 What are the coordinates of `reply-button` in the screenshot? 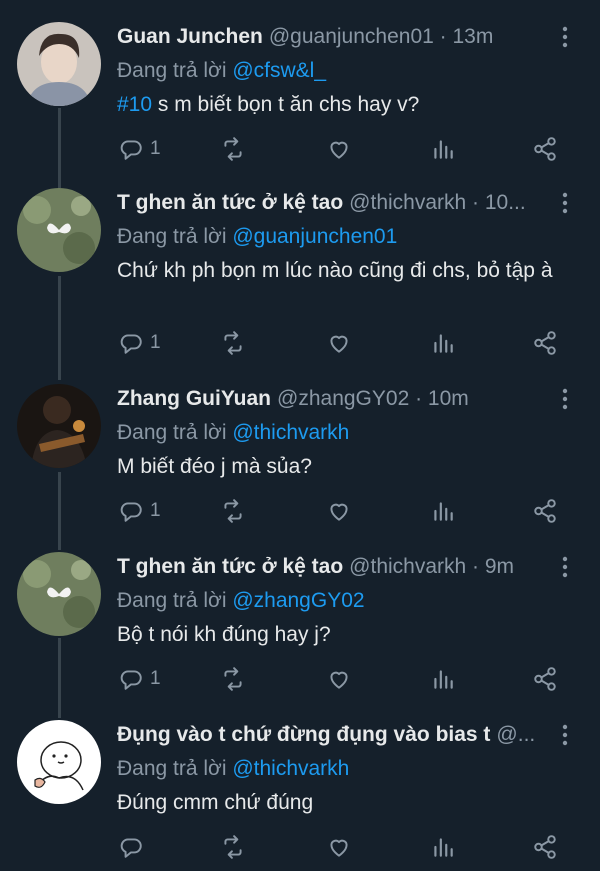 It's located at (131, 847).